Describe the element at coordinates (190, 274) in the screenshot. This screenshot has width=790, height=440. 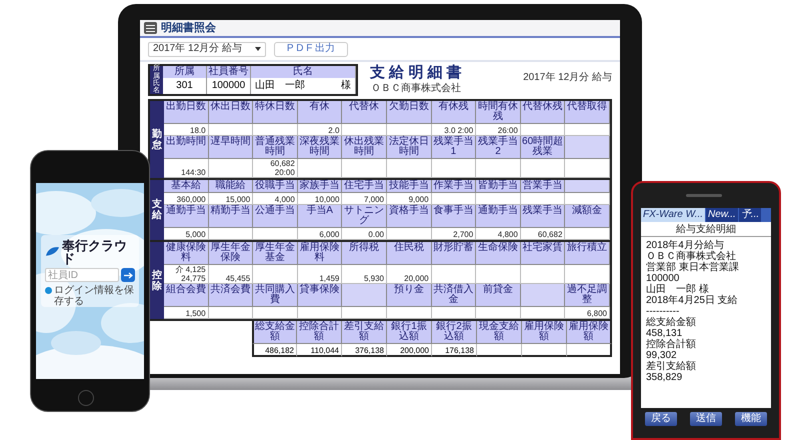
I see `table-cell: 介 4,125 24,775` at that location.